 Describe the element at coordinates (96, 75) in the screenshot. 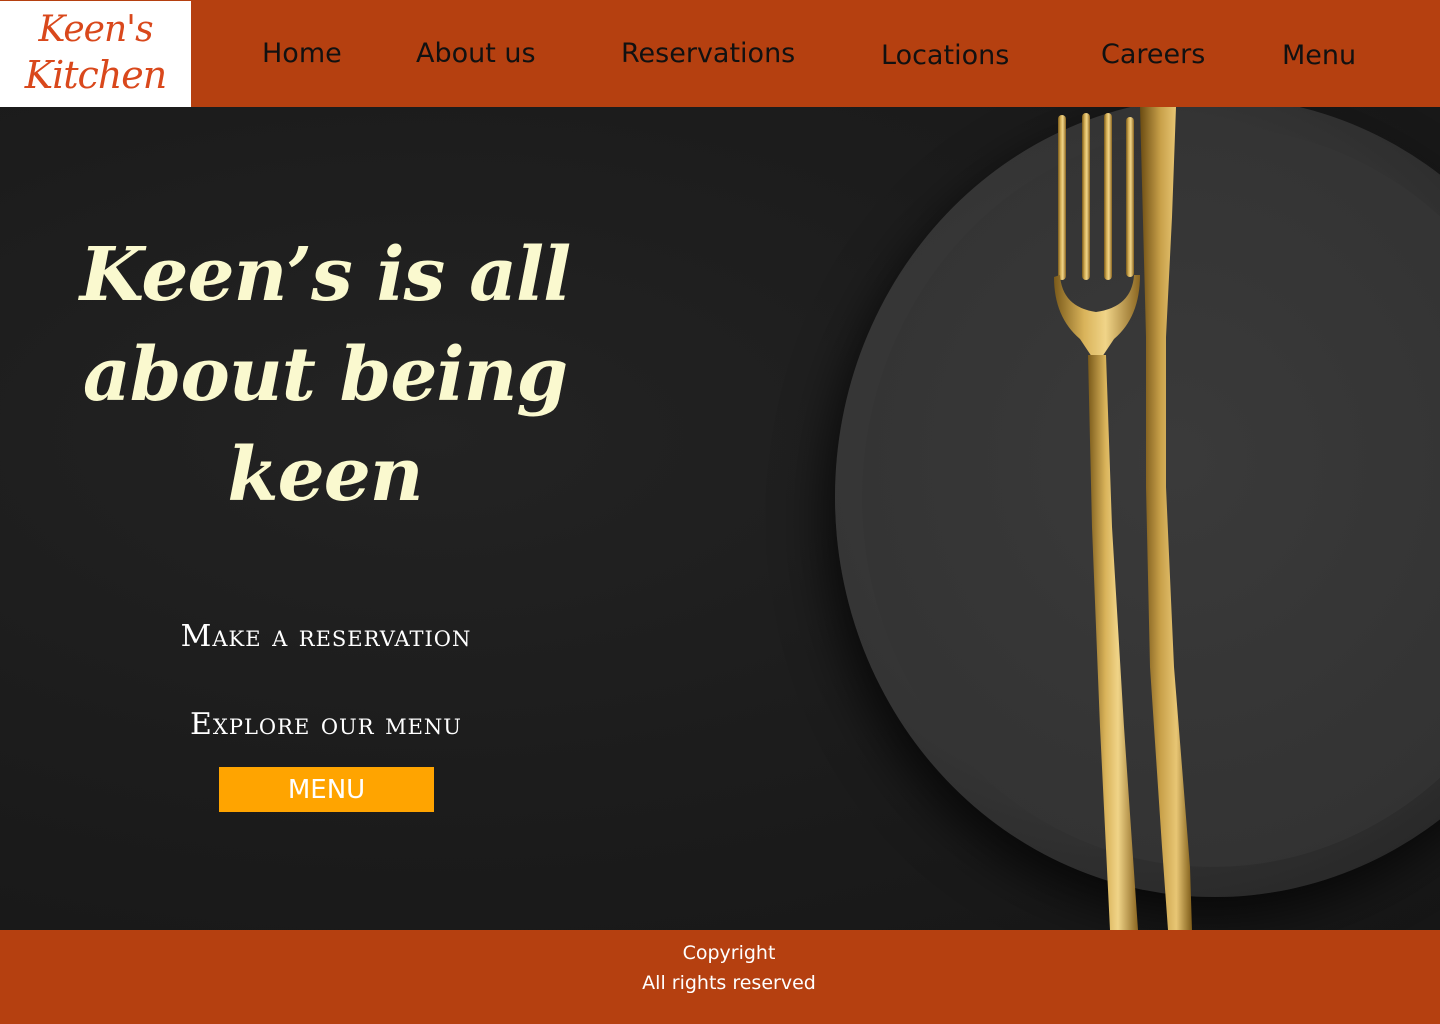

I see `logo-line-2: Kitchen` at that location.